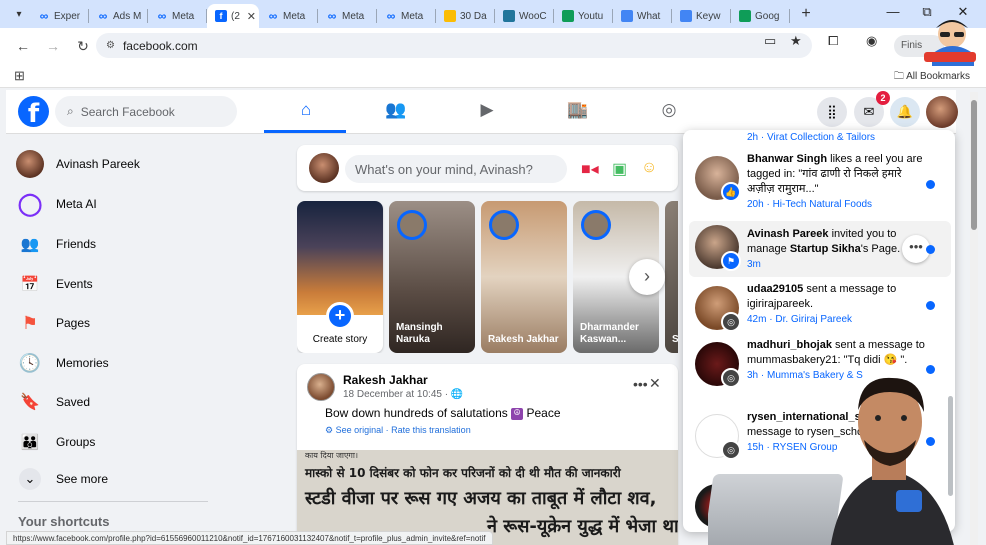  I want to click on sidebar-item-memories: 🕓 Memories, so click(146, 363).